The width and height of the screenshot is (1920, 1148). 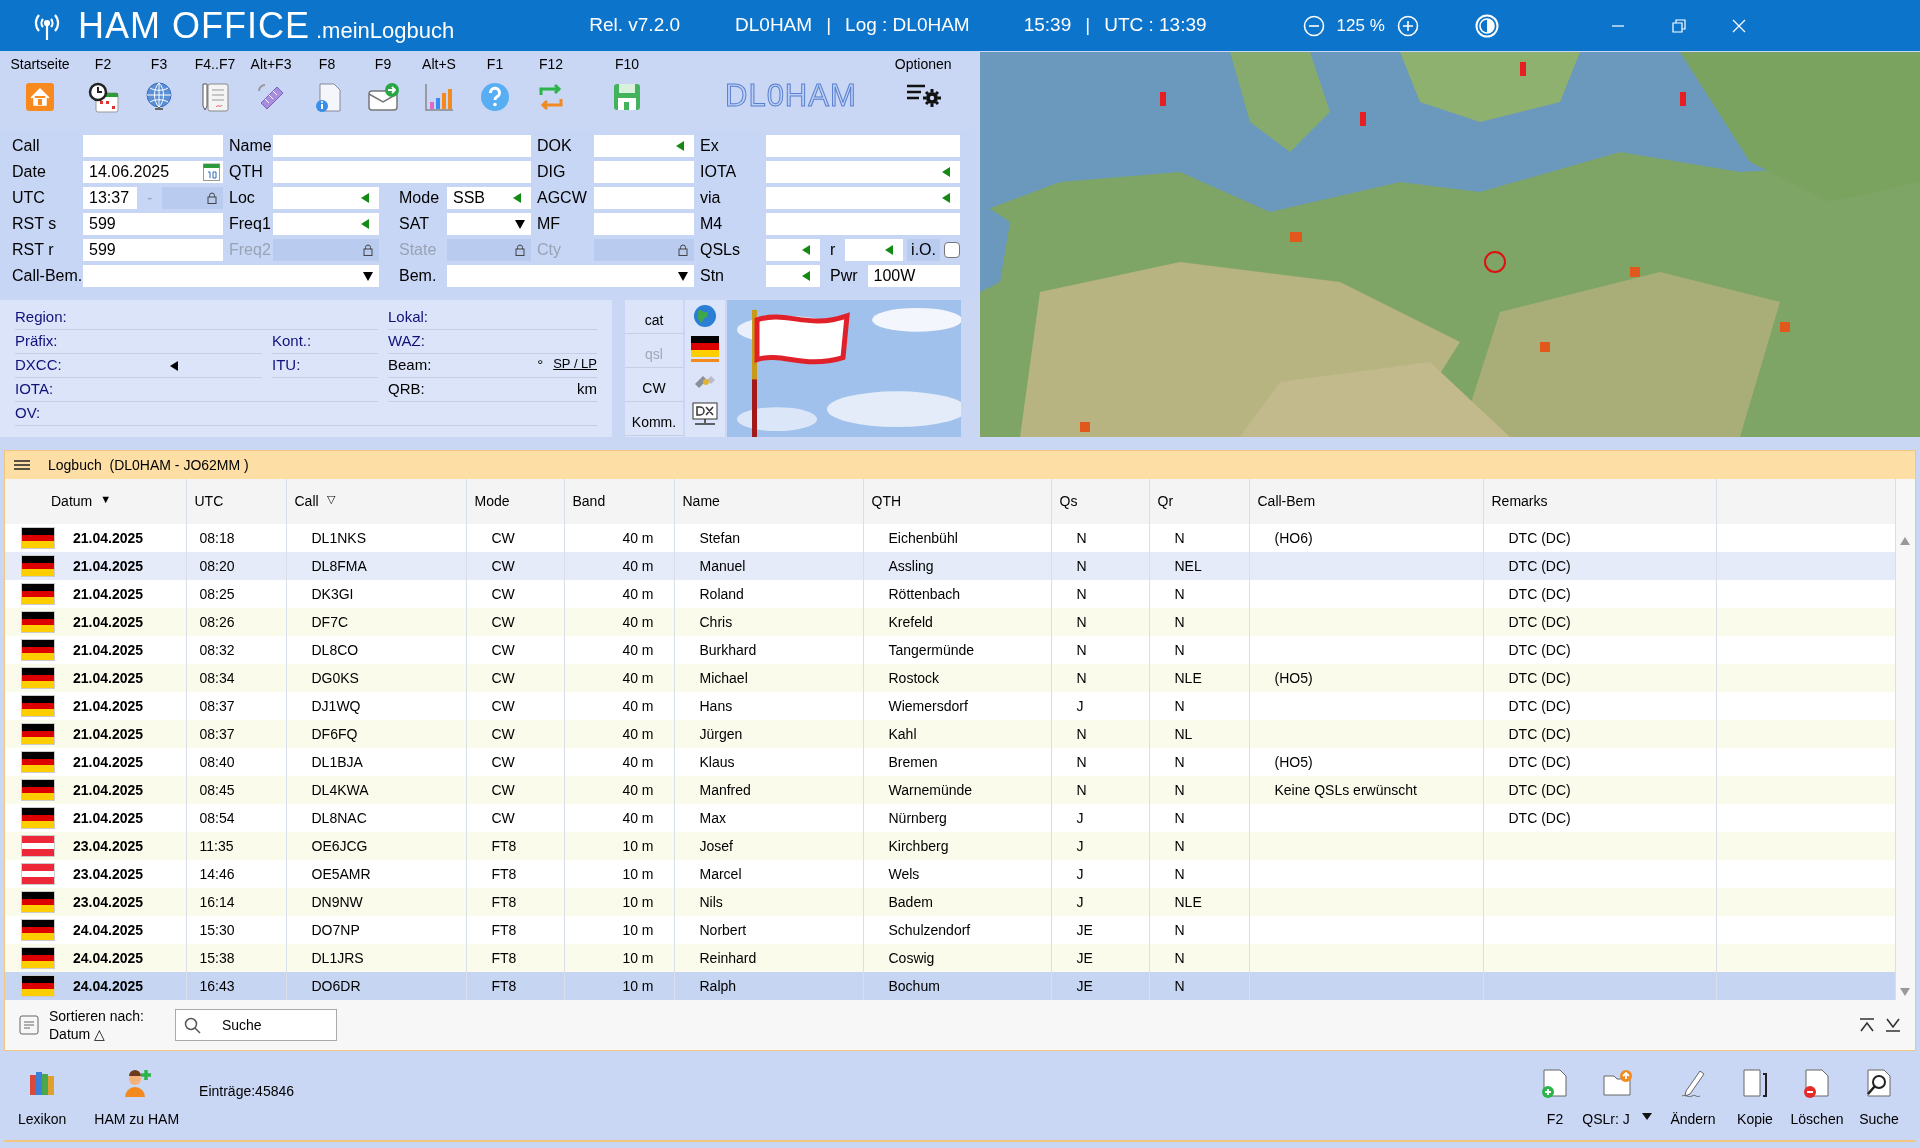 I want to click on toolbar-button: Lexikon, so click(x=42, y=1098).